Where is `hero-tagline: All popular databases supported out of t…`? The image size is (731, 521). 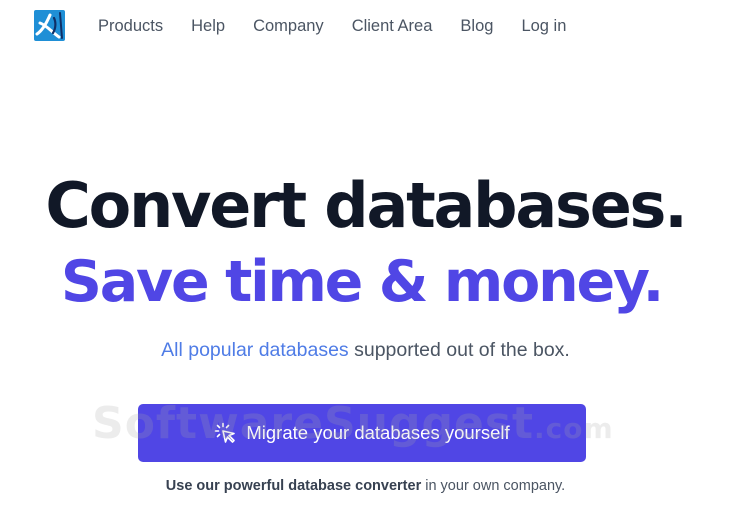
hero-tagline: All popular databases supported out of t… is located at coordinates (365, 350).